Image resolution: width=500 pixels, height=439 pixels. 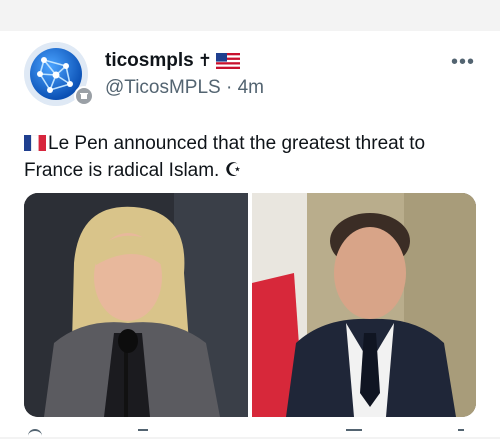 I want to click on reply-icon, so click(x=35, y=434).